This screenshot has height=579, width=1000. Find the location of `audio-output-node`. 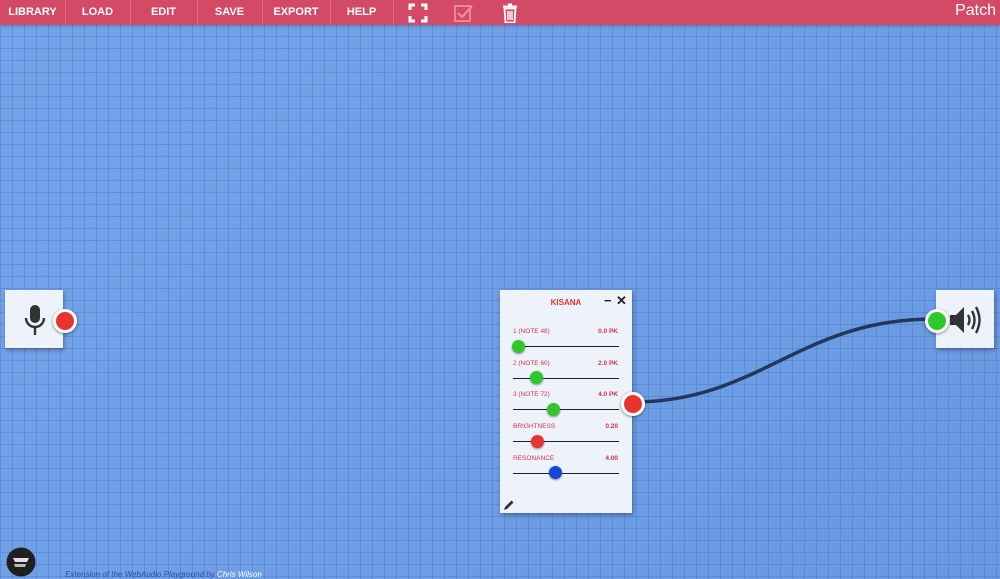

audio-output-node is located at coordinates (959, 319).